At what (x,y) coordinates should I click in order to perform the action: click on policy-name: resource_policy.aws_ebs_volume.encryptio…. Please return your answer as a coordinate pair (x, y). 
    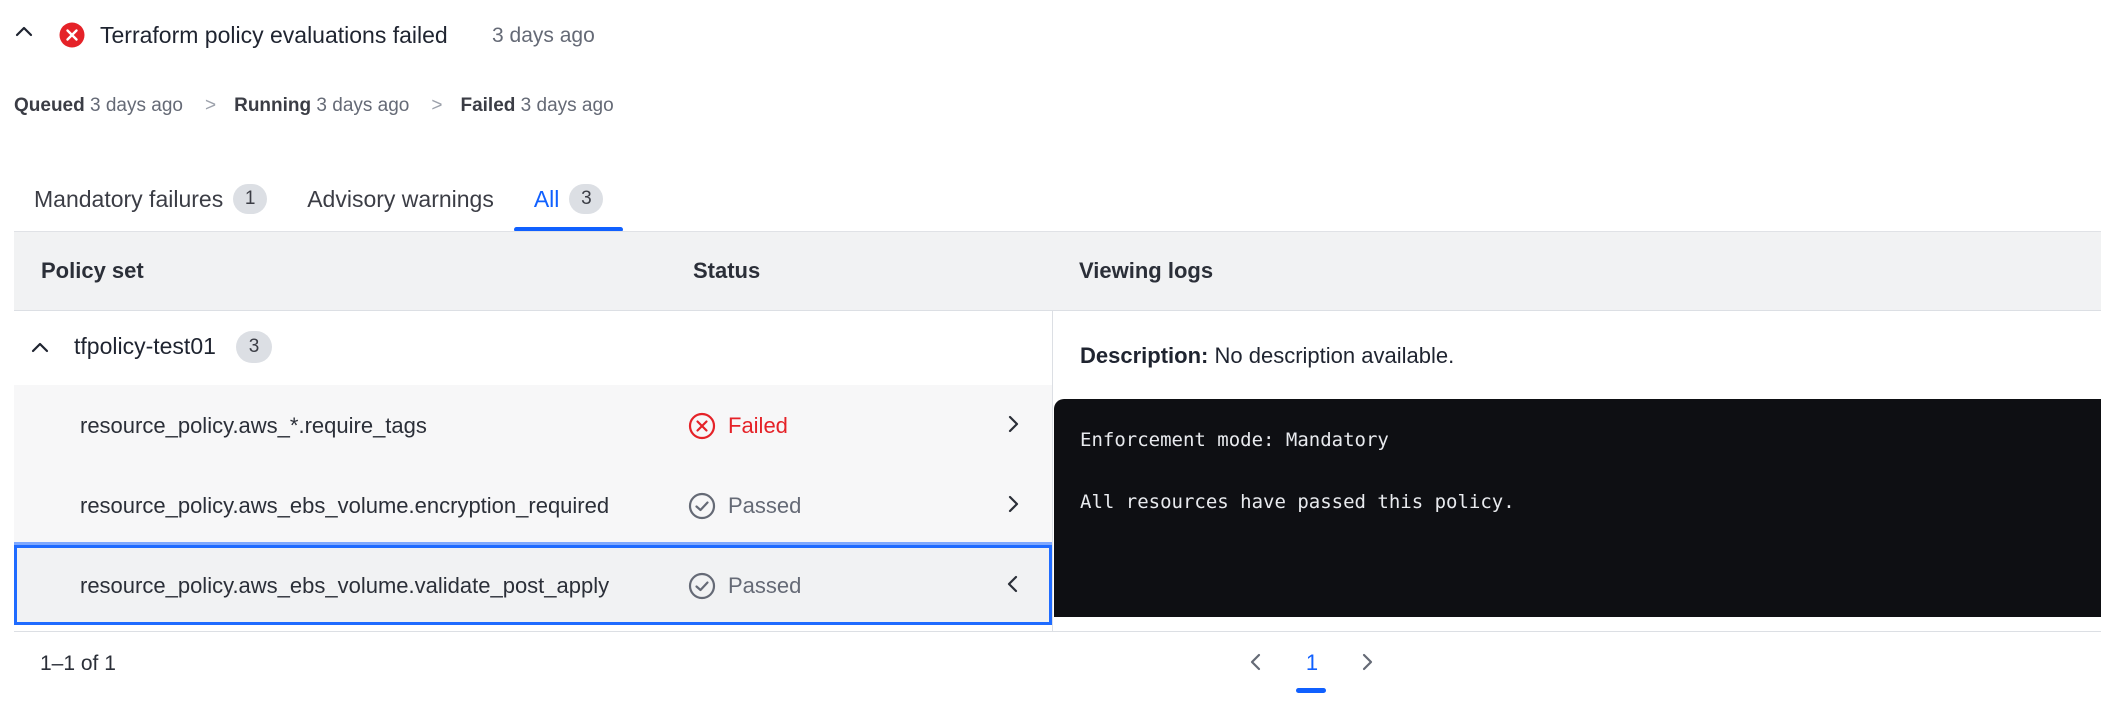
    Looking at the image, I should click on (345, 505).